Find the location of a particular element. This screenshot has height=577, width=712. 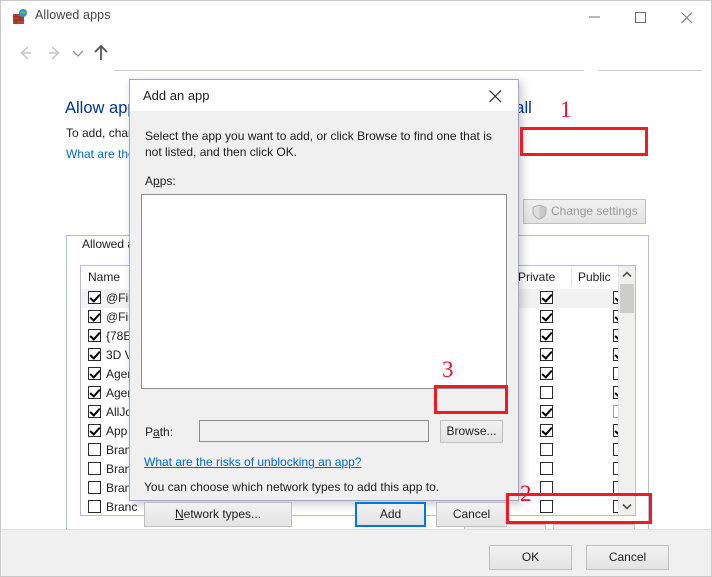

row-app-name: Branc is located at coordinates (122, 507).